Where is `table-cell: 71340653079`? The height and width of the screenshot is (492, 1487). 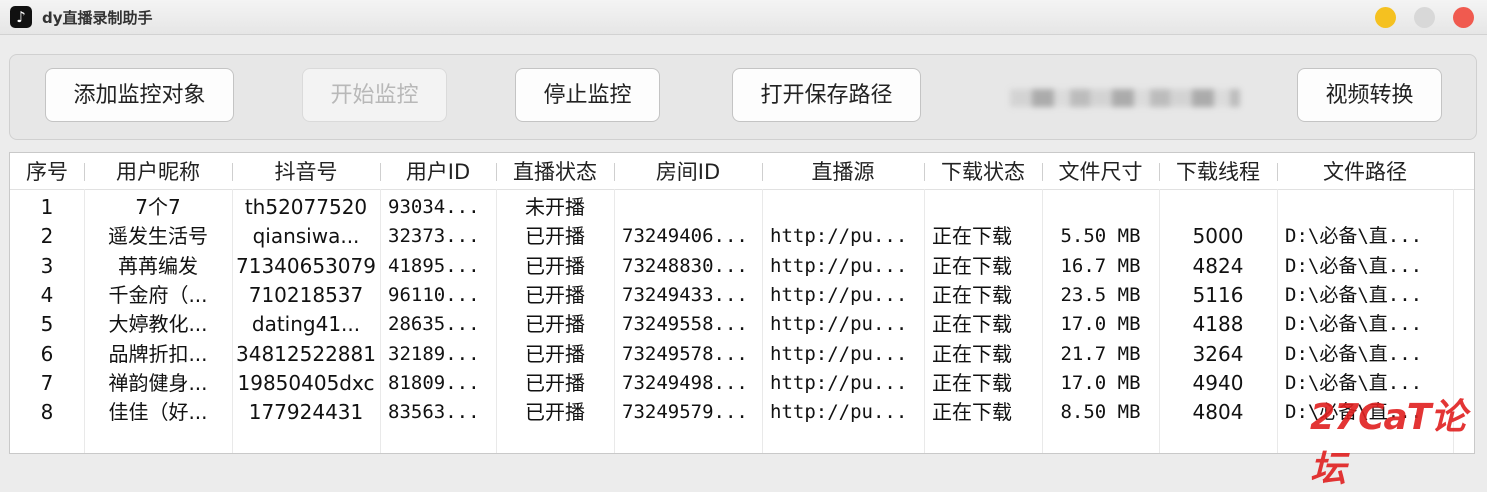
table-cell: 71340653079 is located at coordinates (306, 265).